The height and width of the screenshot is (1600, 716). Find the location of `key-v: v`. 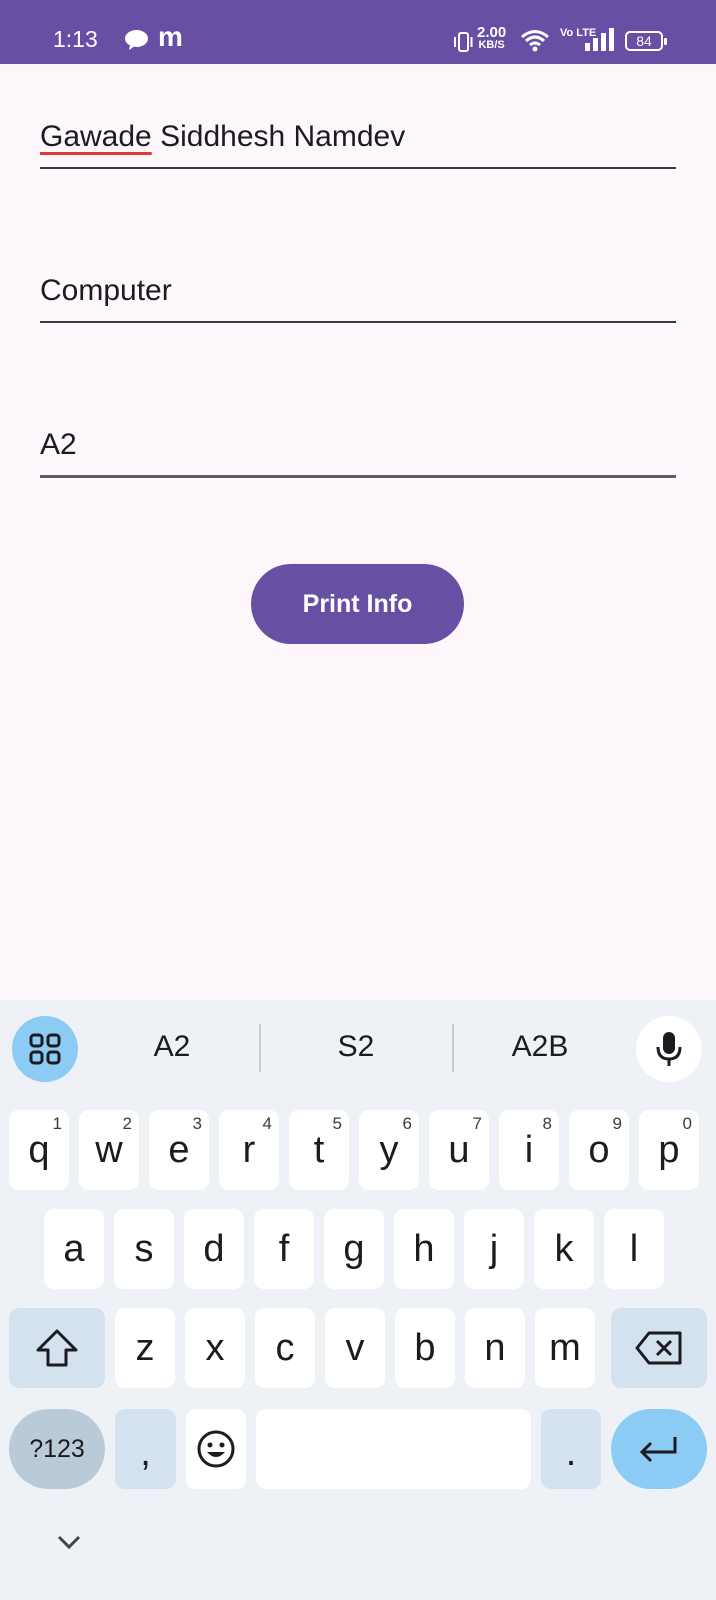

key-v: v is located at coordinates (355, 1348).